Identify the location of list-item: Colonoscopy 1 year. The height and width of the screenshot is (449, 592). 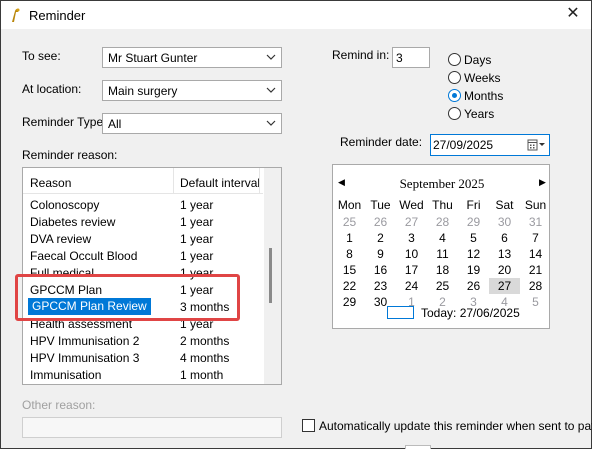
(143, 204).